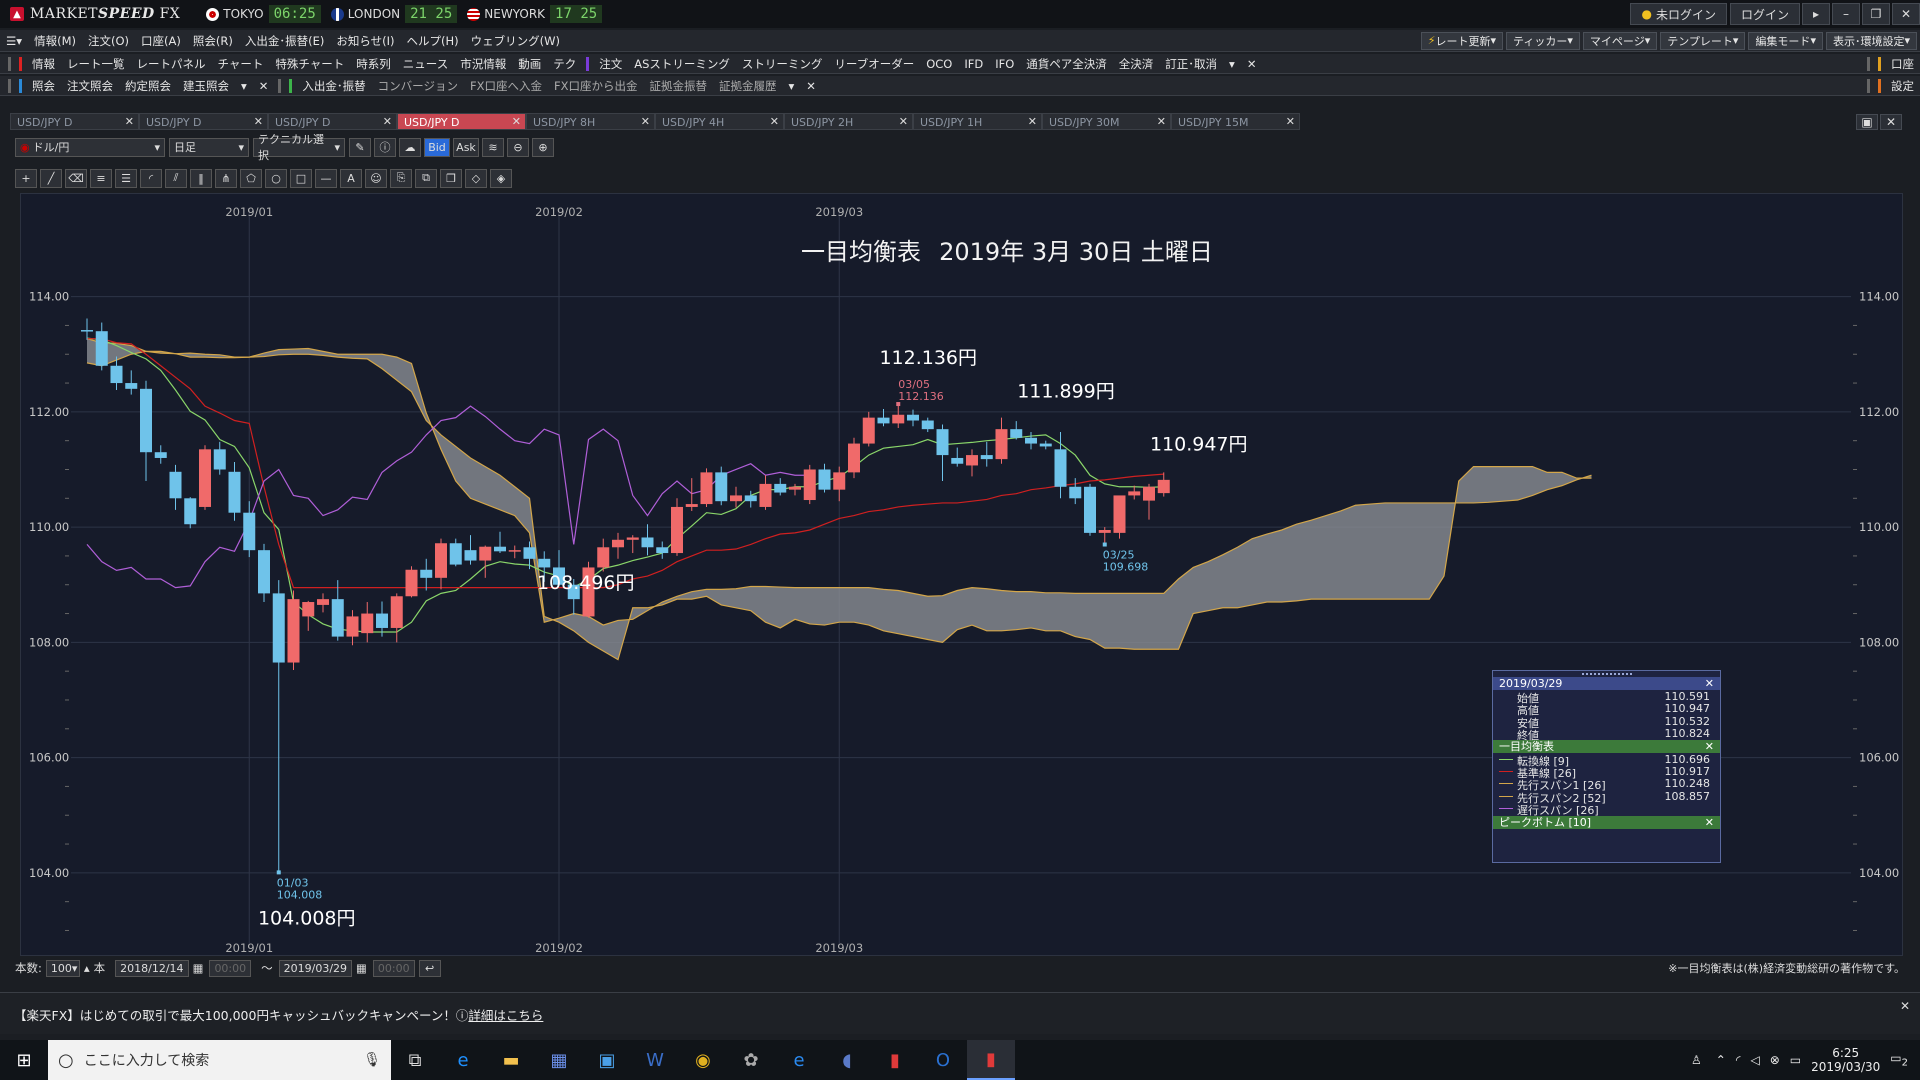  I want to click on text-icon: A, so click(351, 178).